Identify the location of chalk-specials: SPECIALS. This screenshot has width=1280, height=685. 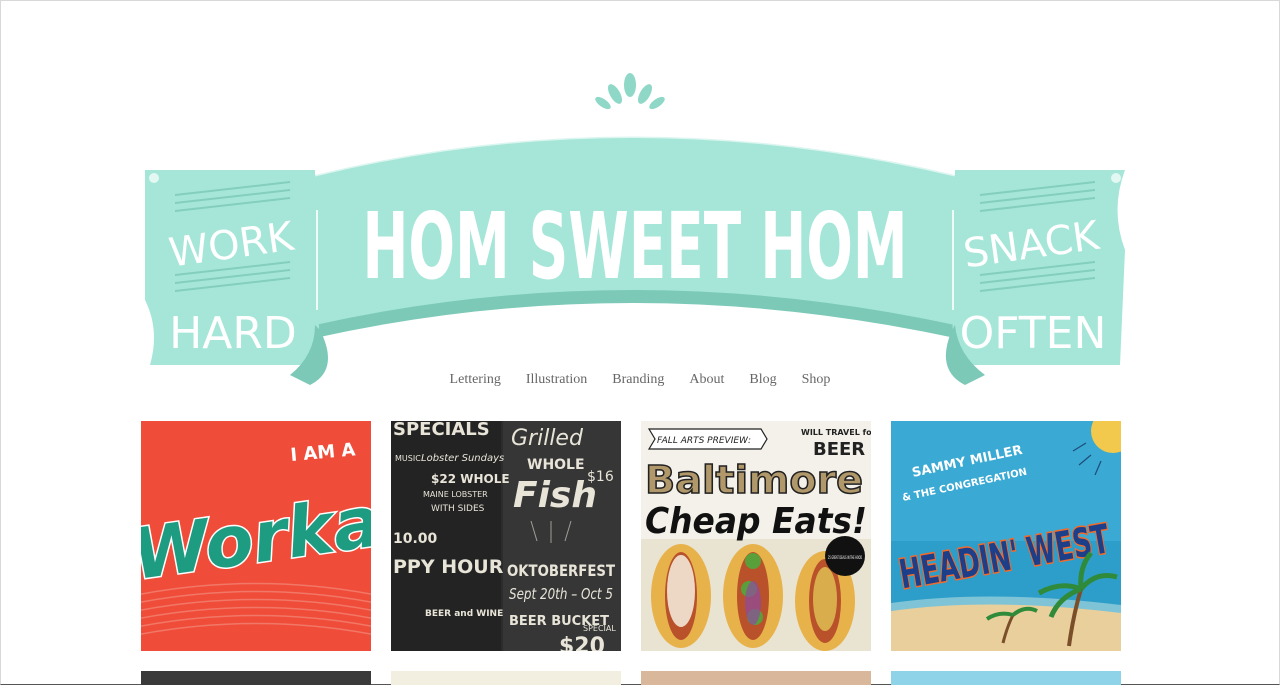
(441, 430).